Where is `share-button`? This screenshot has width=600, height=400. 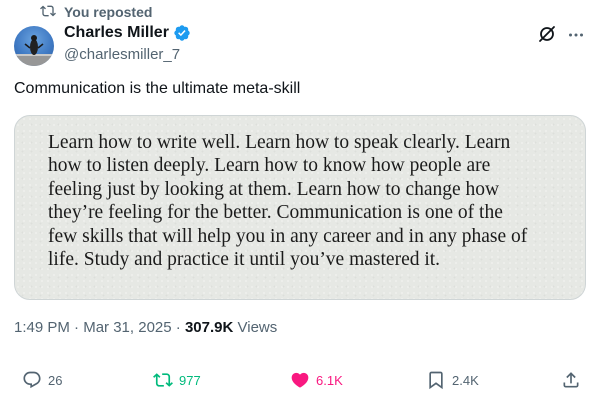
share-button is located at coordinates (571, 380).